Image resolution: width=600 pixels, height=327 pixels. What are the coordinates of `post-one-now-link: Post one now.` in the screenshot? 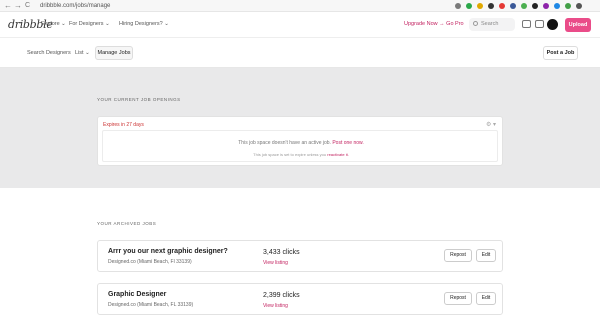 It's located at (347, 143).